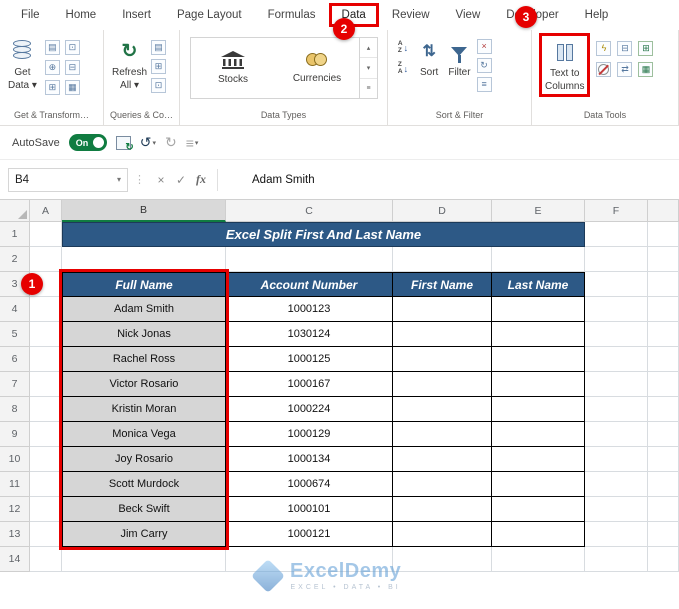  I want to click on cell-account-number: 1000134, so click(309, 459).